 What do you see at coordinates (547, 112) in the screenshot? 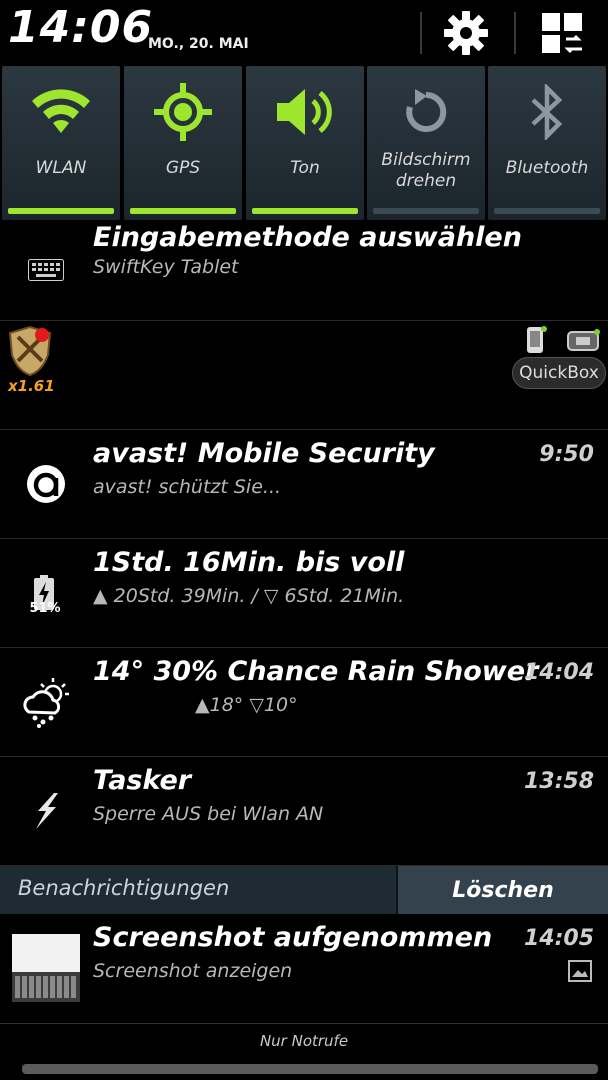
I see `bluetooth-icon` at bounding box center [547, 112].